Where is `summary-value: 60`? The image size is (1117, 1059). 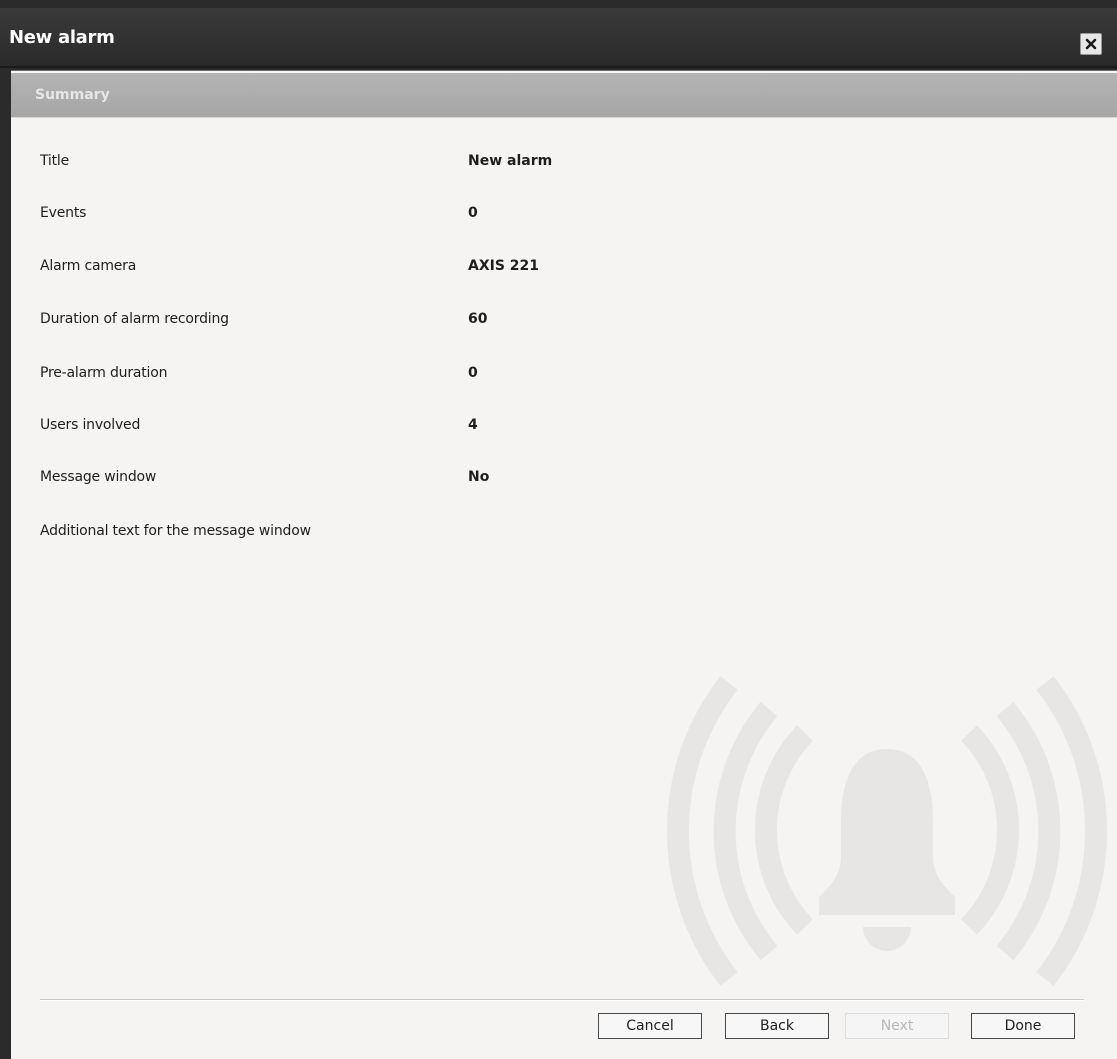 summary-value: 60 is located at coordinates (478, 319).